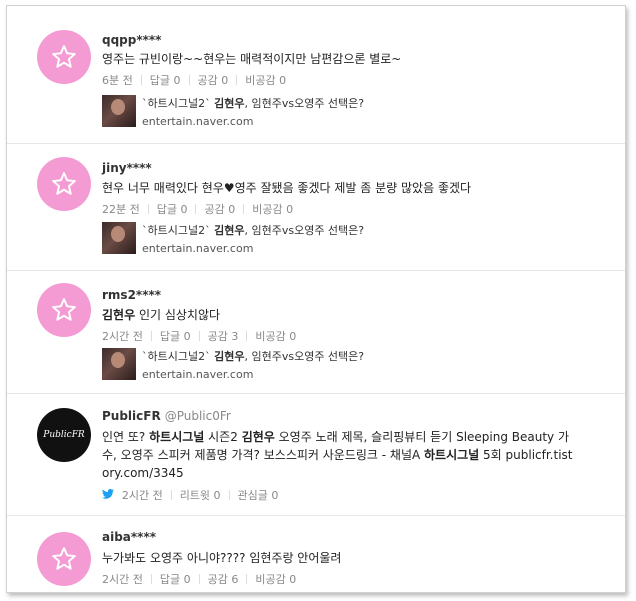 This screenshot has width=636, height=601. Describe the element at coordinates (222, 558) in the screenshot. I see `comment-text: 누가봐도 오영주 아니야???? 임현주랑 안어울려` at that location.